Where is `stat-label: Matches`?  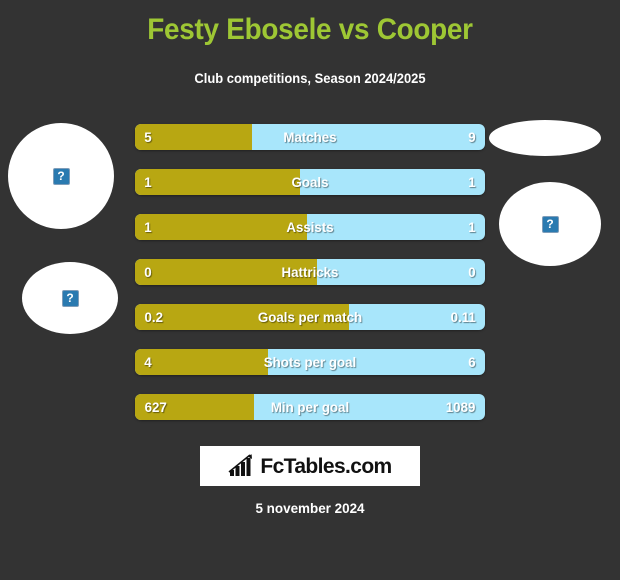 stat-label: Matches is located at coordinates (310, 137).